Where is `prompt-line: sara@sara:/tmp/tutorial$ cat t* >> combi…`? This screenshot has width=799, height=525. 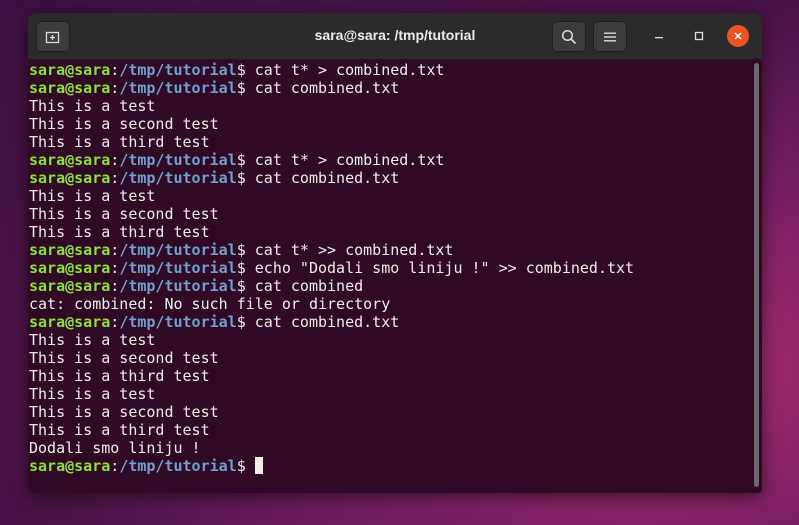 prompt-line: sara@sara:/tmp/tutorial$ cat t* >> combi… is located at coordinates (389, 250).